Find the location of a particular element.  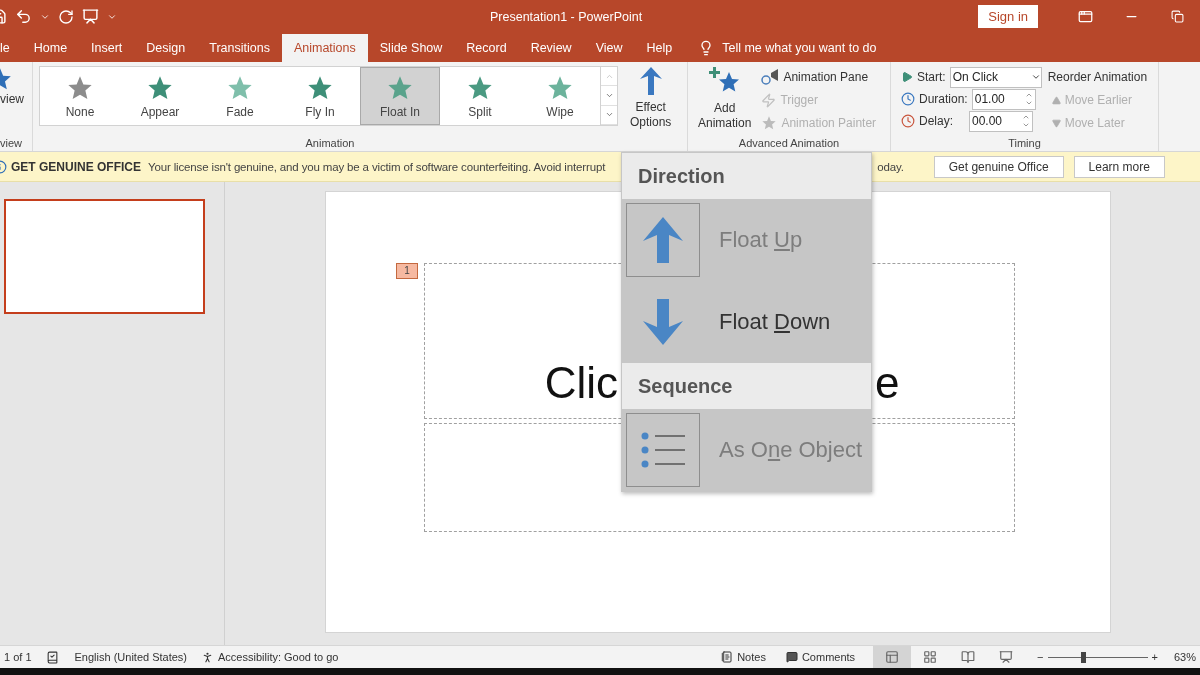

animation-option: Fly In is located at coordinates (320, 96).